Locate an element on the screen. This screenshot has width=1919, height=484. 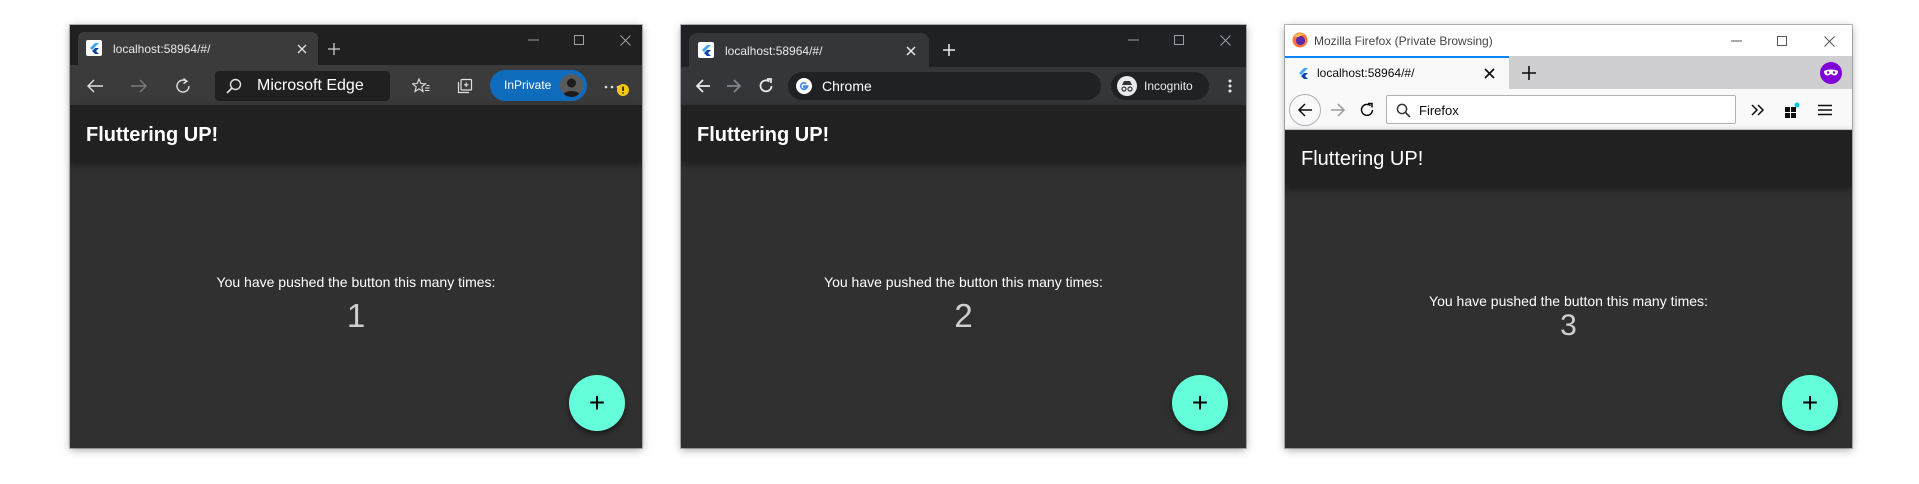
incognito-indicator: Incognito is located at coordinates (1160, 86).